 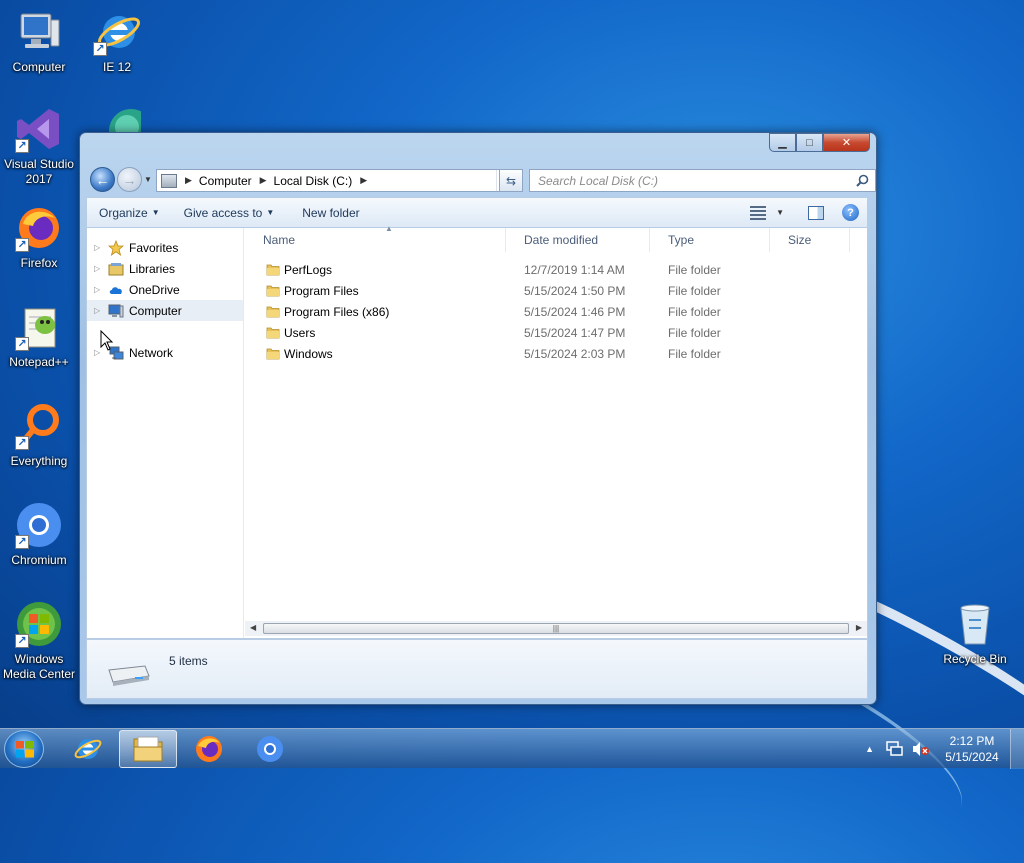 I want to click on new-folder-button: New folder, so click(x=330, y=213).